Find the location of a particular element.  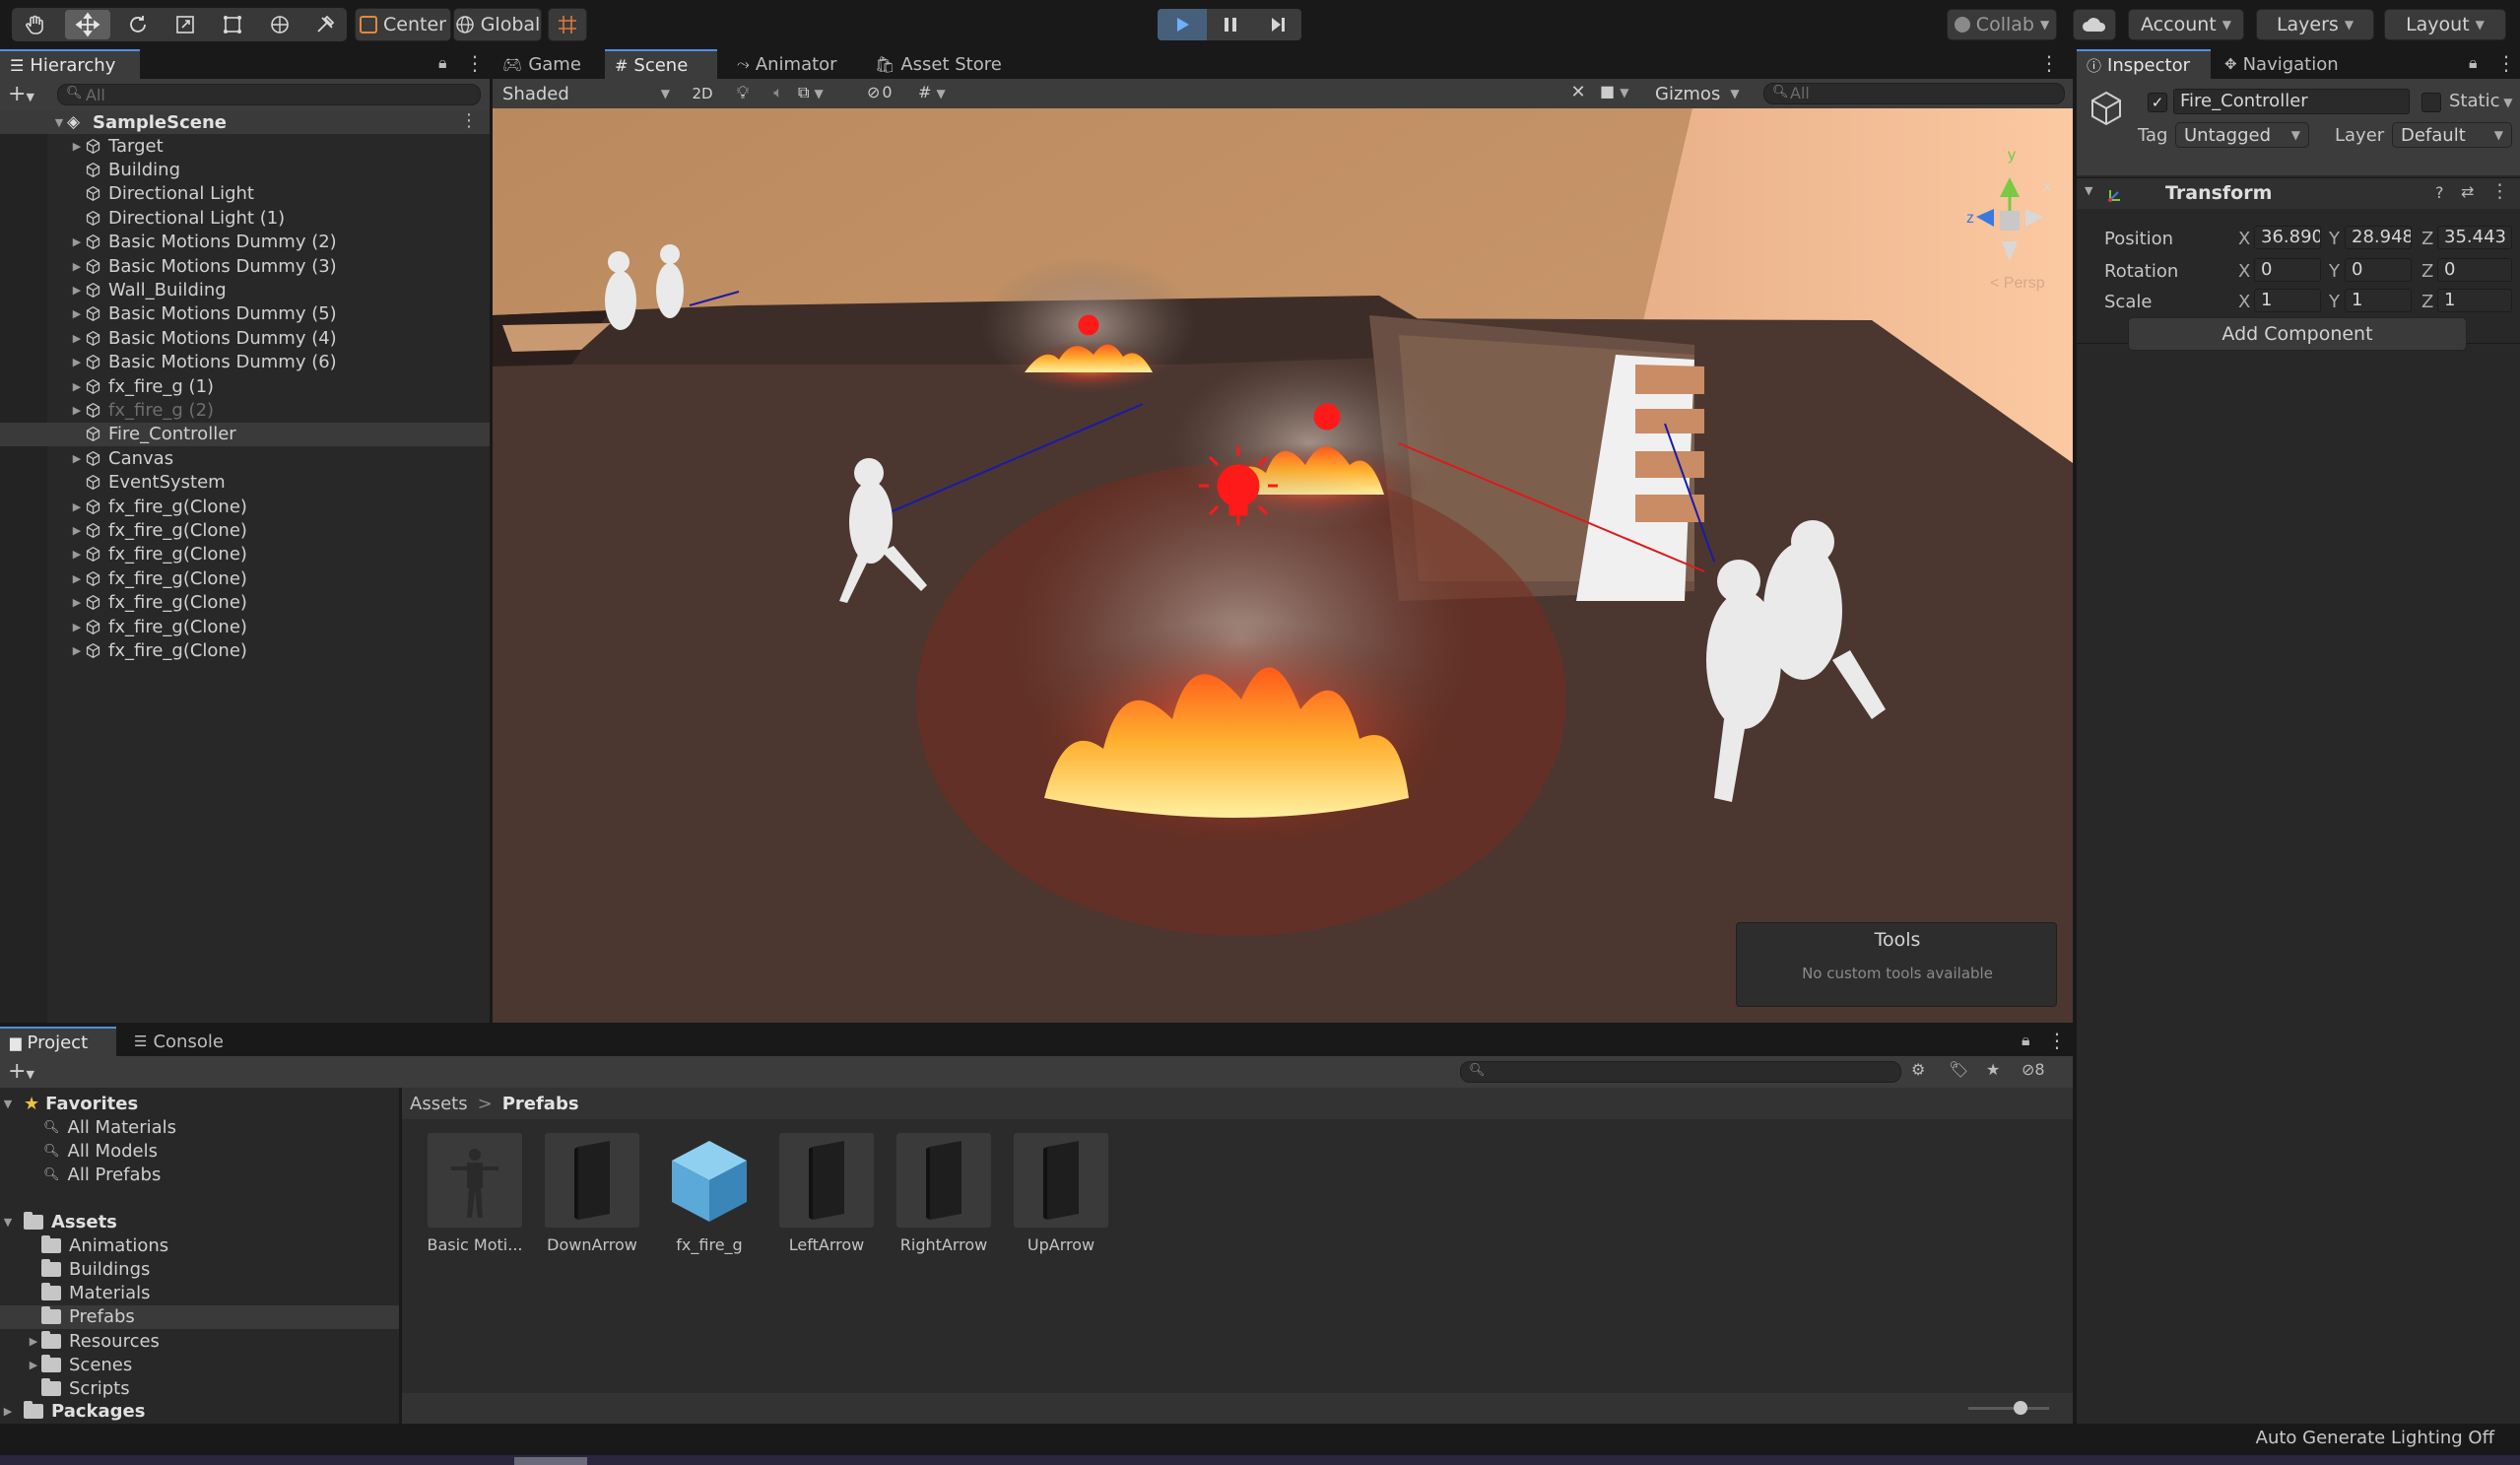

layers-dropdown: Layers ▼ is located at coordinates (2315, 24).